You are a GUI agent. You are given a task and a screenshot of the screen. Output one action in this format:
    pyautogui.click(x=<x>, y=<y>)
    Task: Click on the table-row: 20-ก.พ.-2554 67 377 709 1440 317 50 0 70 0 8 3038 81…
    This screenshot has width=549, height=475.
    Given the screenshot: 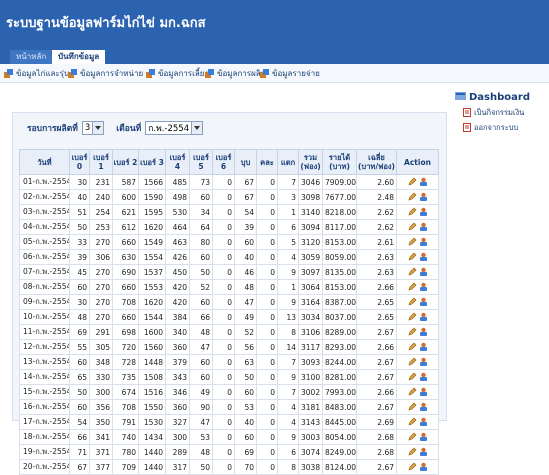 What is the action you would take?
    pyautogui.click(x=229, y=467)
    